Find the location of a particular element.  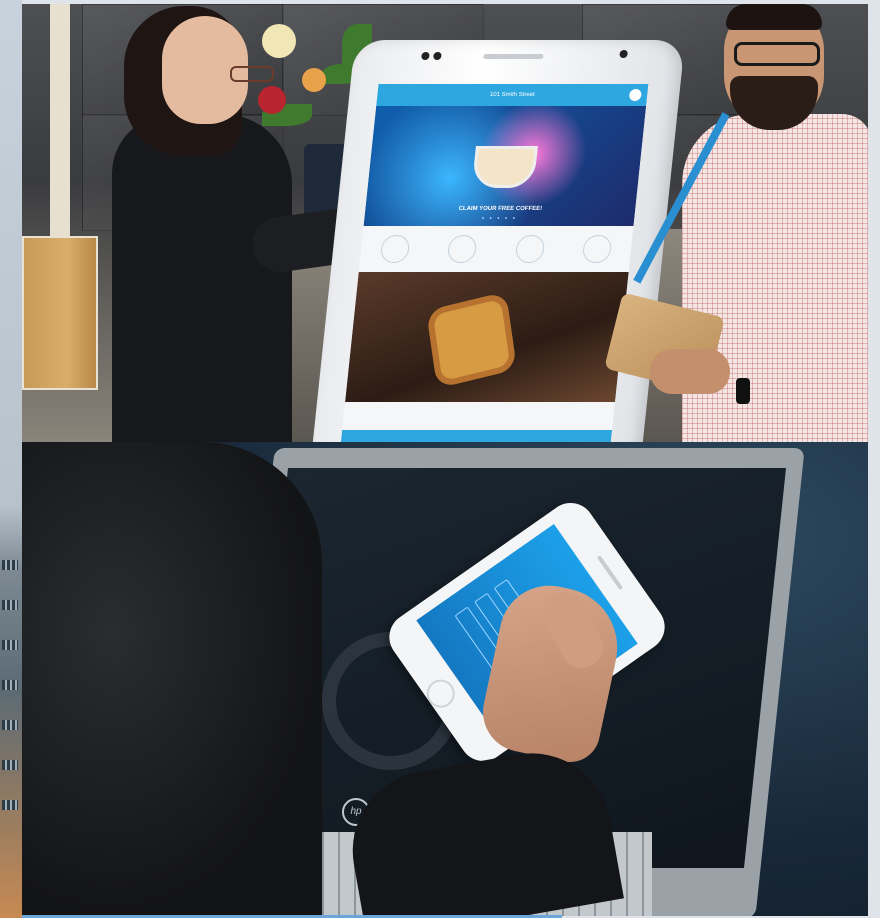

phone-speaker is located at coordinates (610, 573).